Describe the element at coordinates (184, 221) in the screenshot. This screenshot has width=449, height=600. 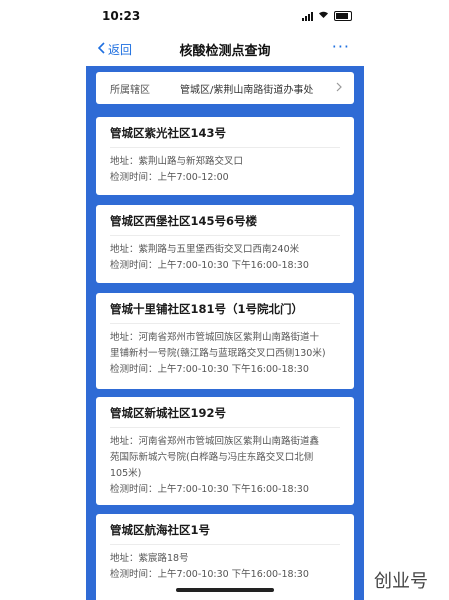
I see `site-name: 管城区西堡社区145号6号楼` at that location.